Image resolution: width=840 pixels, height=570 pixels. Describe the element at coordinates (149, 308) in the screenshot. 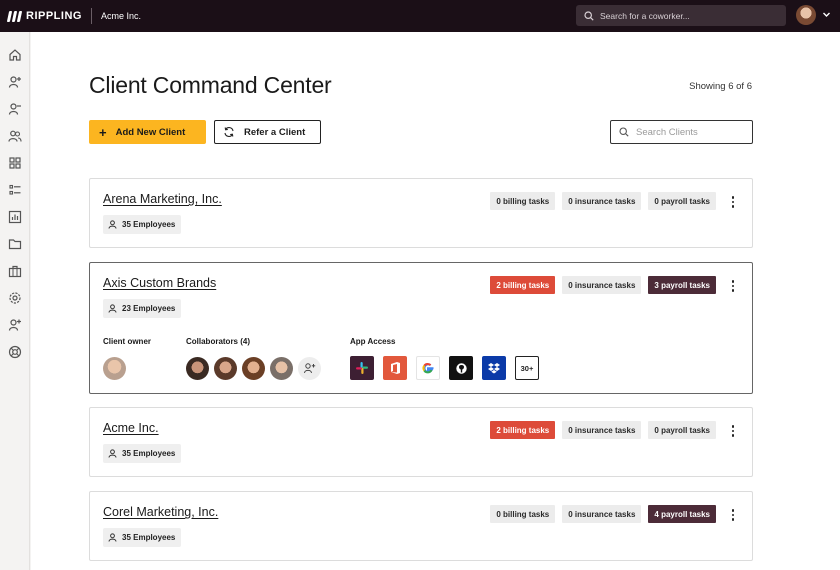

I see `employee-count: 23 Employees` at that location.